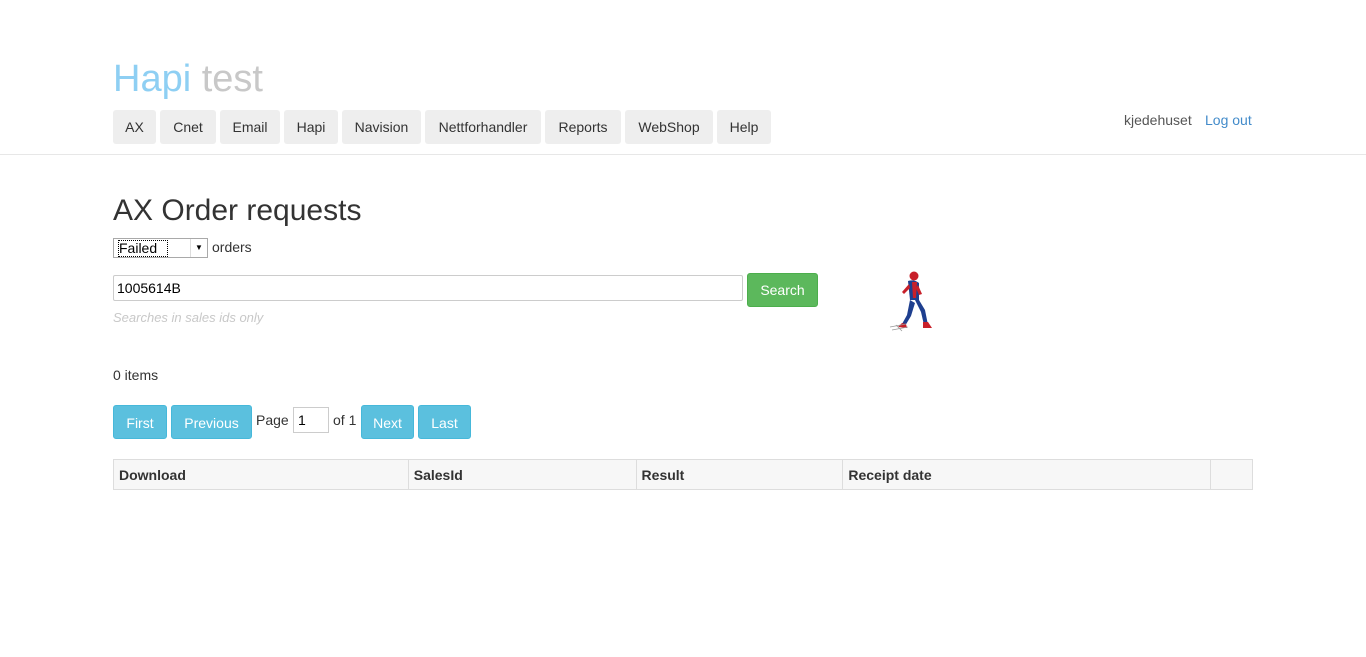 The width and height of the screenshot is (1366, 657). Describe the element at coordinates (782, 290) in the screenshot. I see `search-button: Search` at that location.